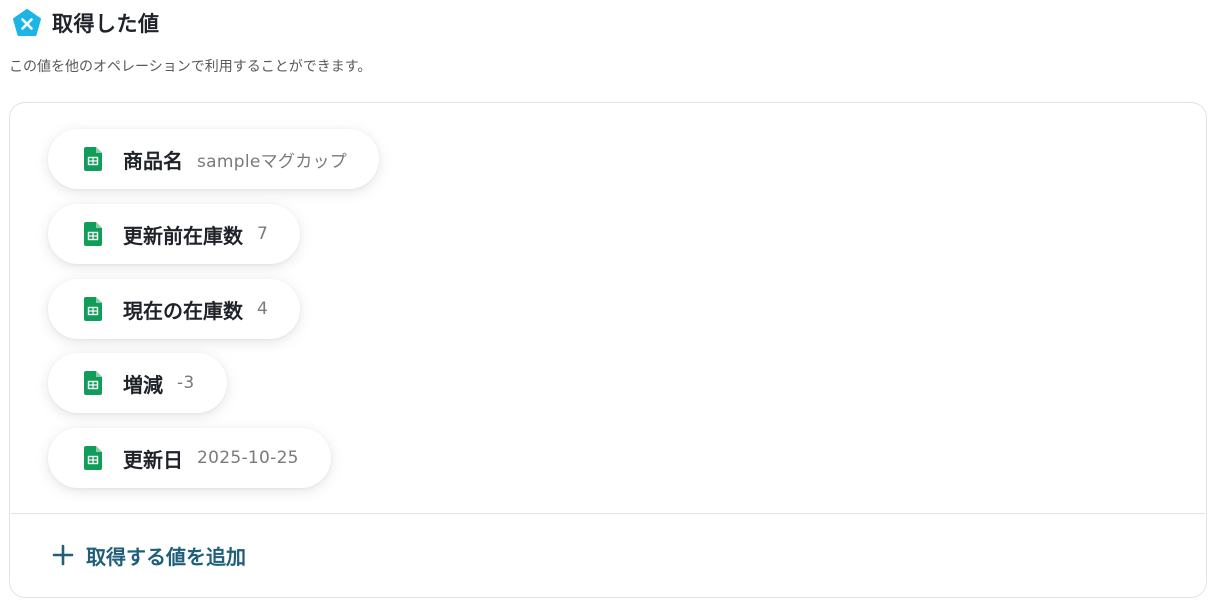 The height and width of the screenshot is (610, 1216). Describe the element at coordinates (190, 67) in the screenshot. I see `section-description: この値を他のオペレーションで利用することができます。` at that location.